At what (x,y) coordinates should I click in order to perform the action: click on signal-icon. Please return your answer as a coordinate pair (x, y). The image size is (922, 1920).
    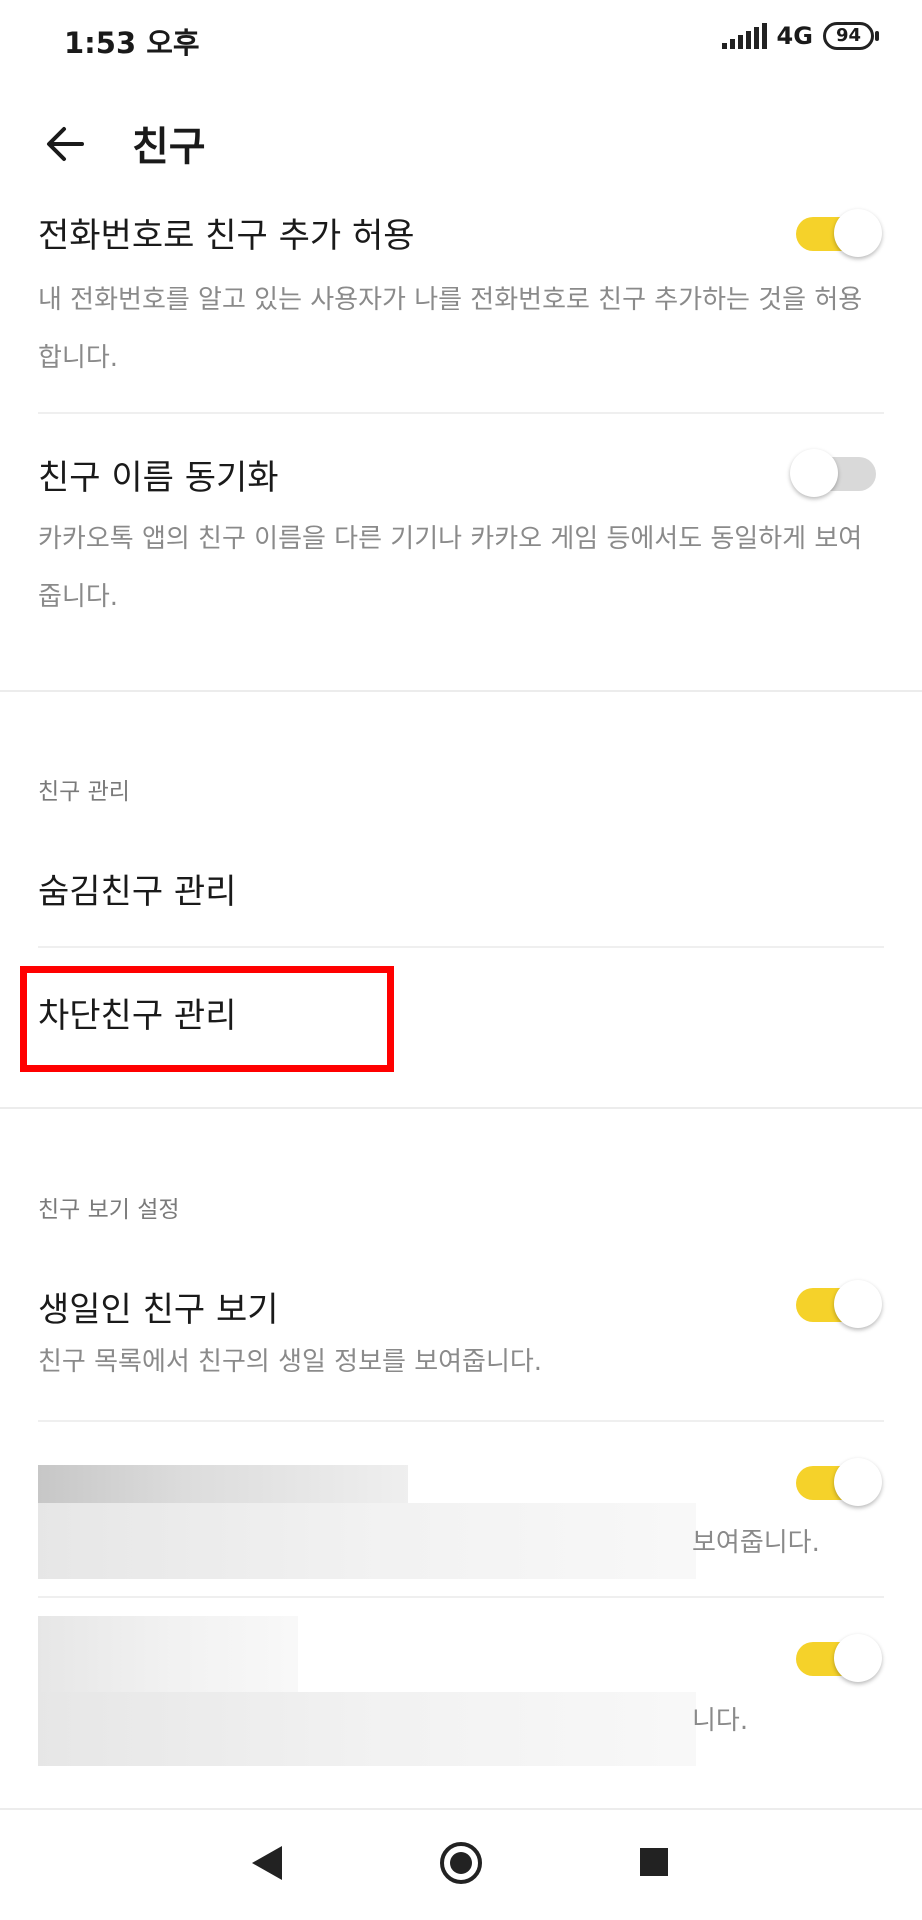
    Looking at the image, I should click on (744, 36).